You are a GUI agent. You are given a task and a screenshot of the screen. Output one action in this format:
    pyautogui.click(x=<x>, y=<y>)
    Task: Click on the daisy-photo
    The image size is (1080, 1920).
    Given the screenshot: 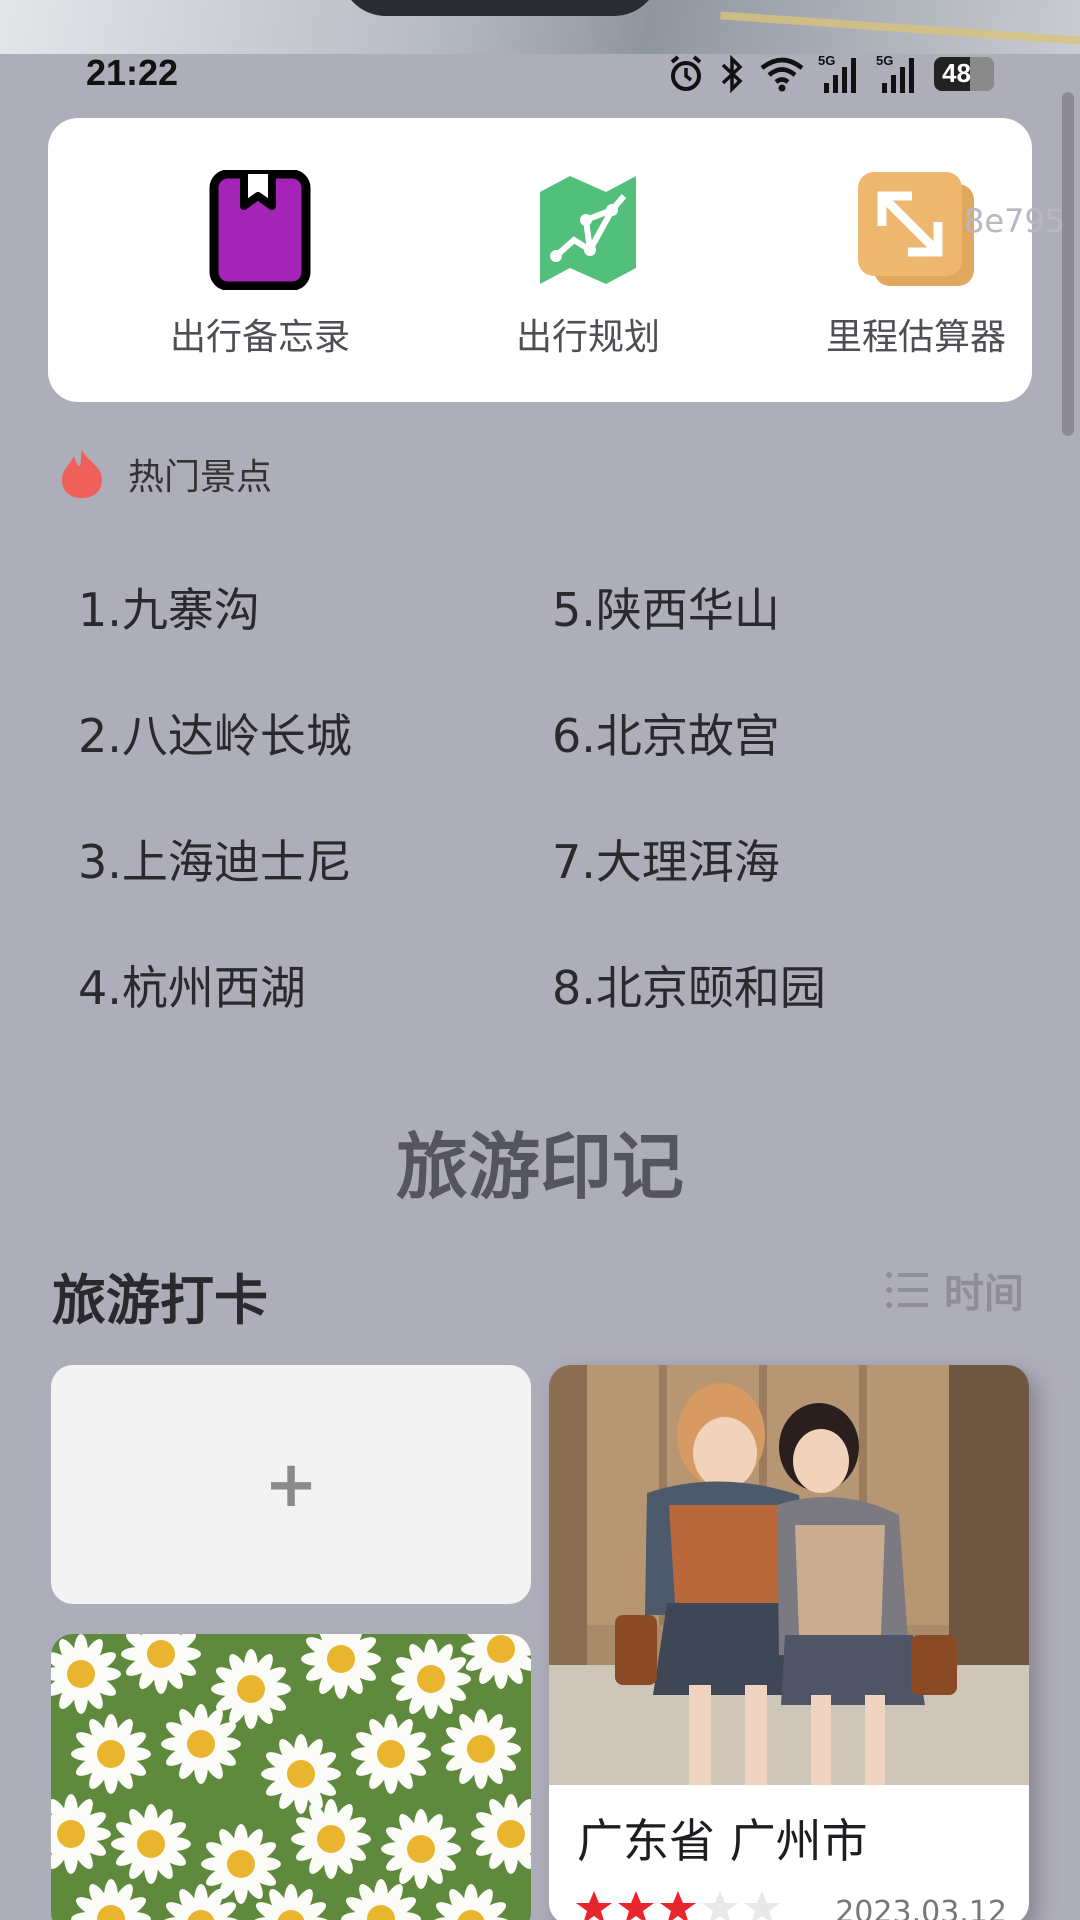 What is the action you would take?
    pyautogui.click(x=291, y=1777)
    